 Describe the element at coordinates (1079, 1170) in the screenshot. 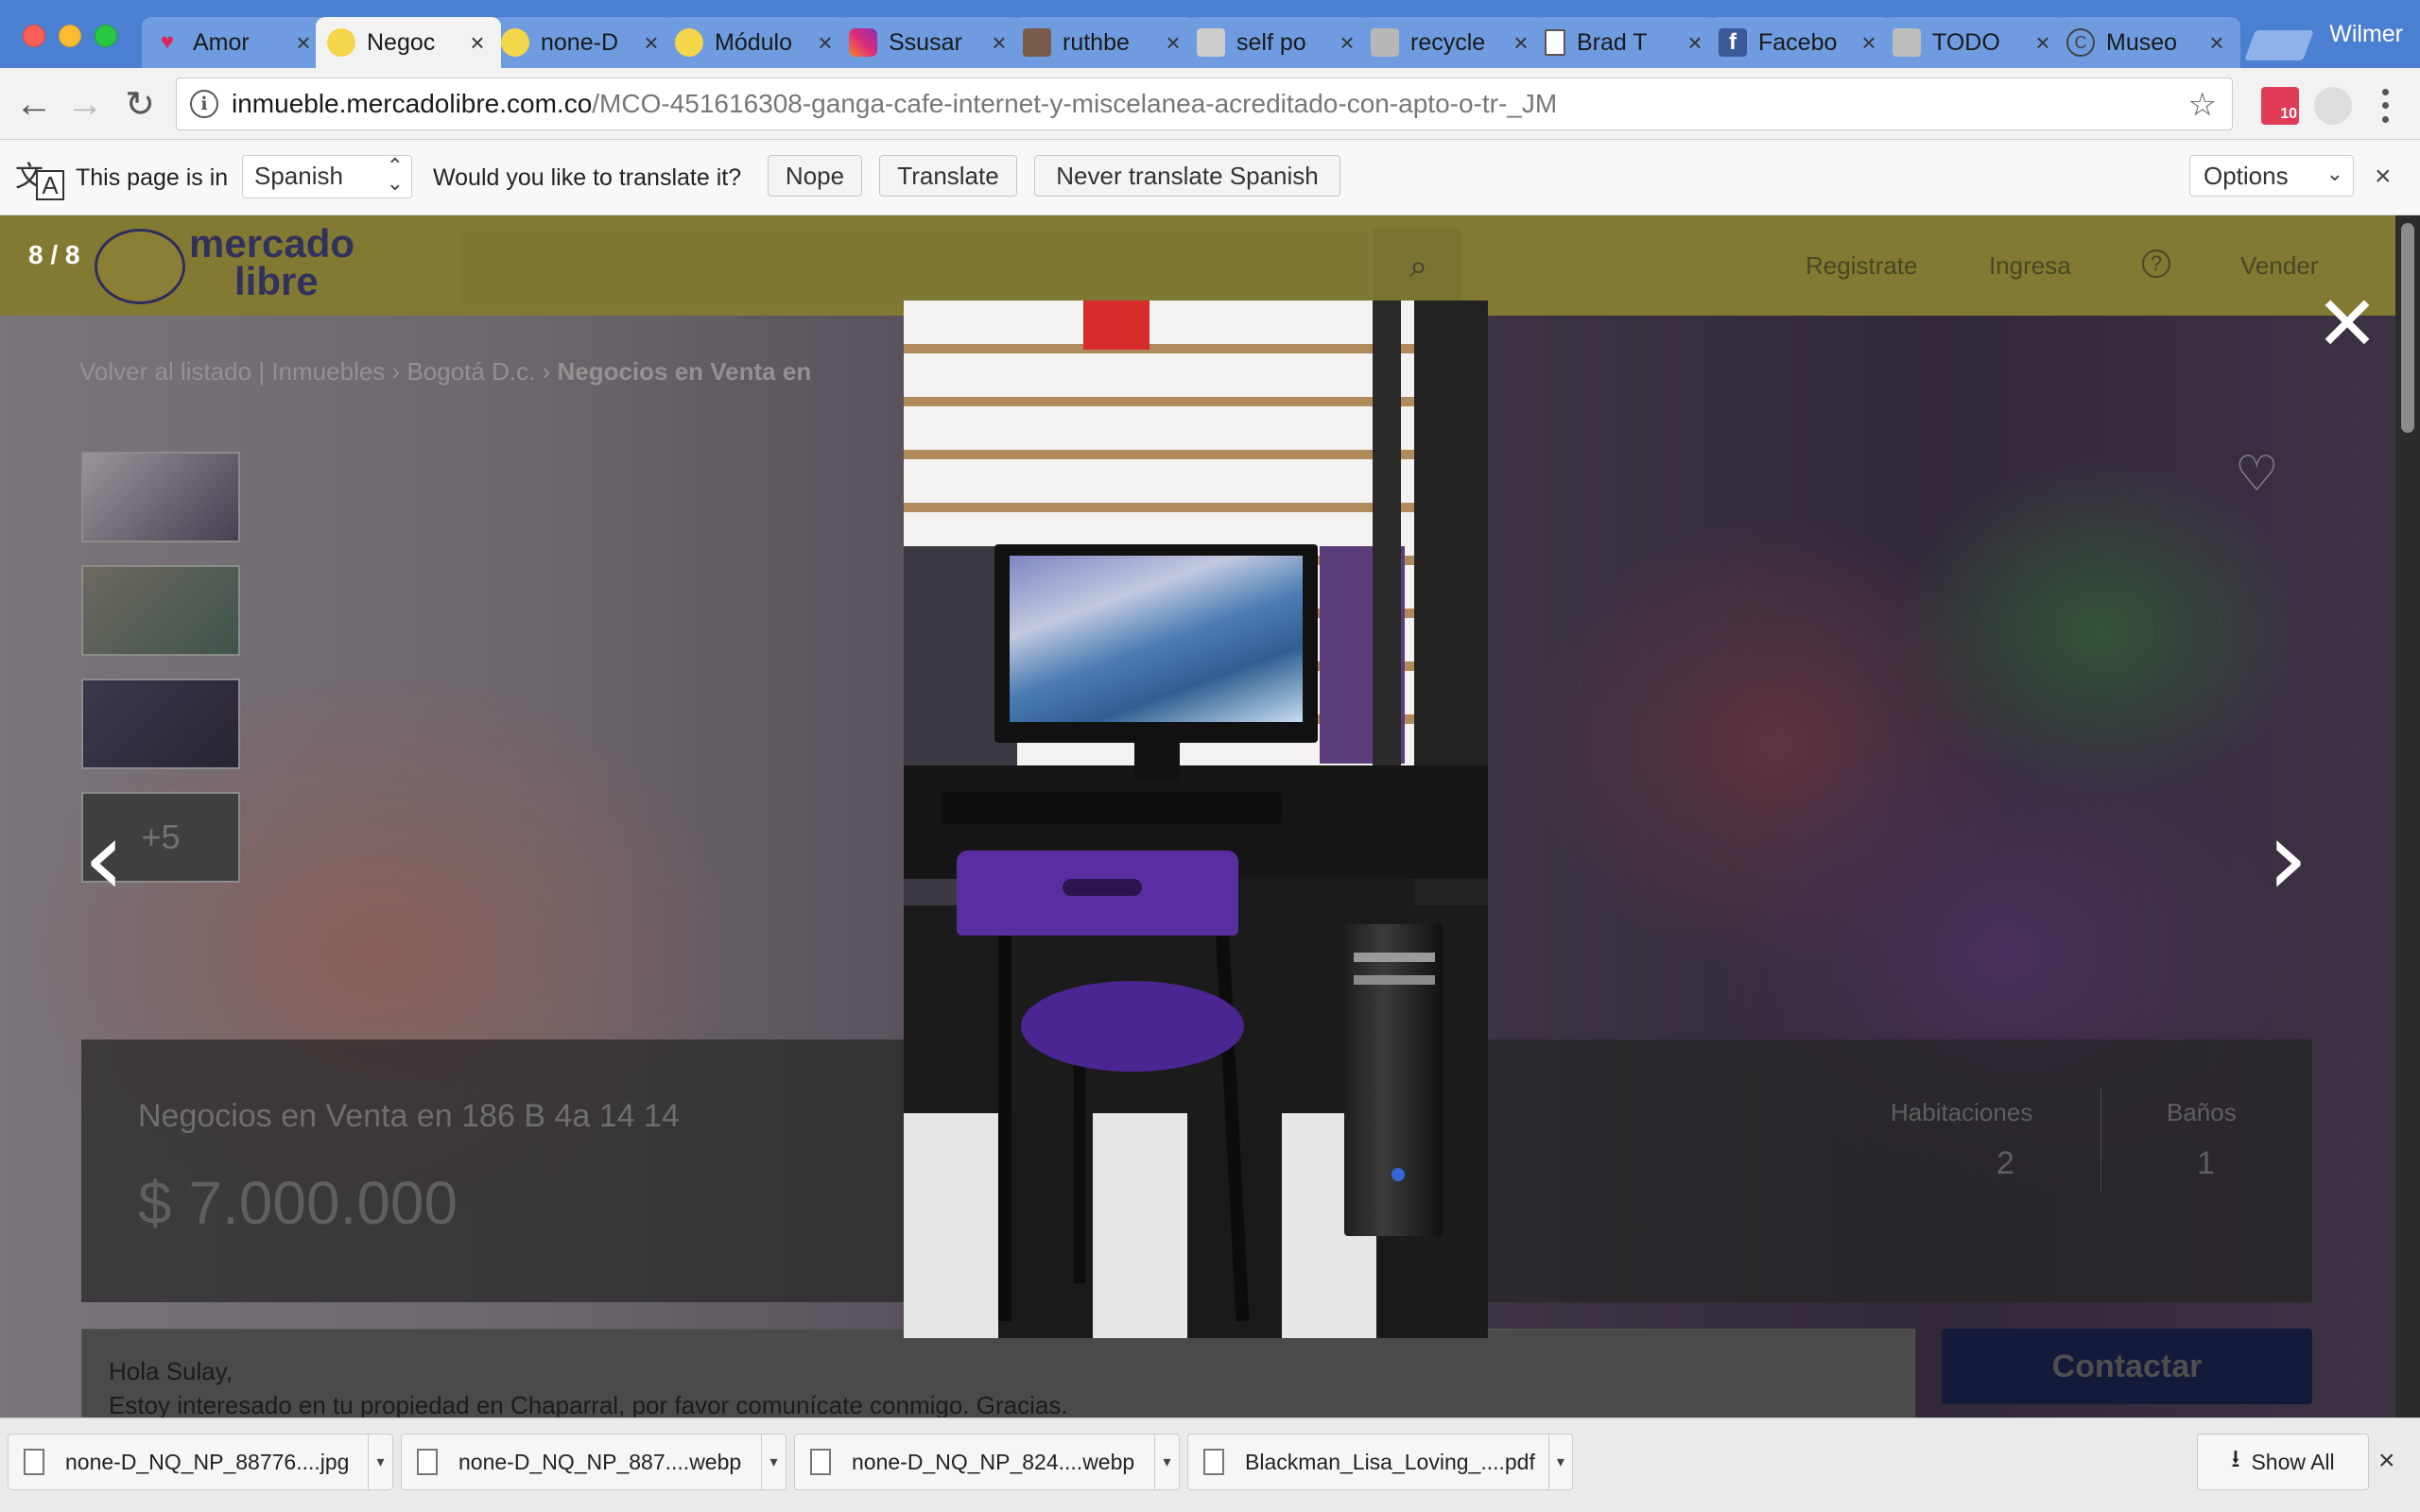

I see `photo-chair-leg` at that location.